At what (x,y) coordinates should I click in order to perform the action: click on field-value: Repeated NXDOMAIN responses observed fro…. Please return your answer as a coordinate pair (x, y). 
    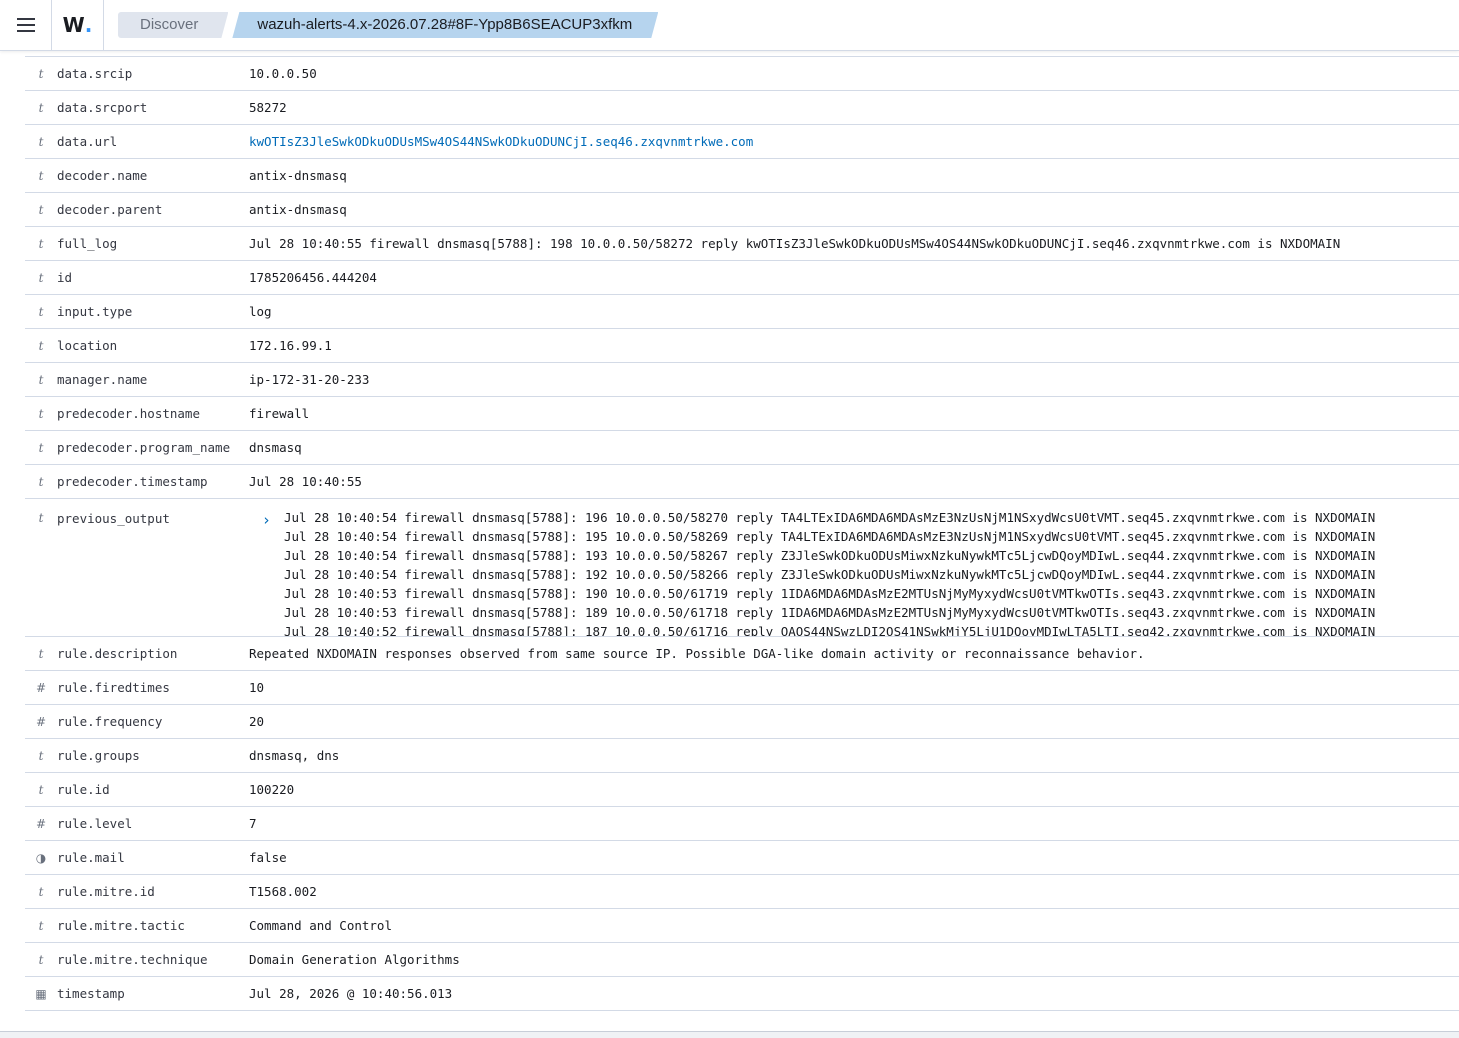
    Looking at the image, I should click on (697, 653).